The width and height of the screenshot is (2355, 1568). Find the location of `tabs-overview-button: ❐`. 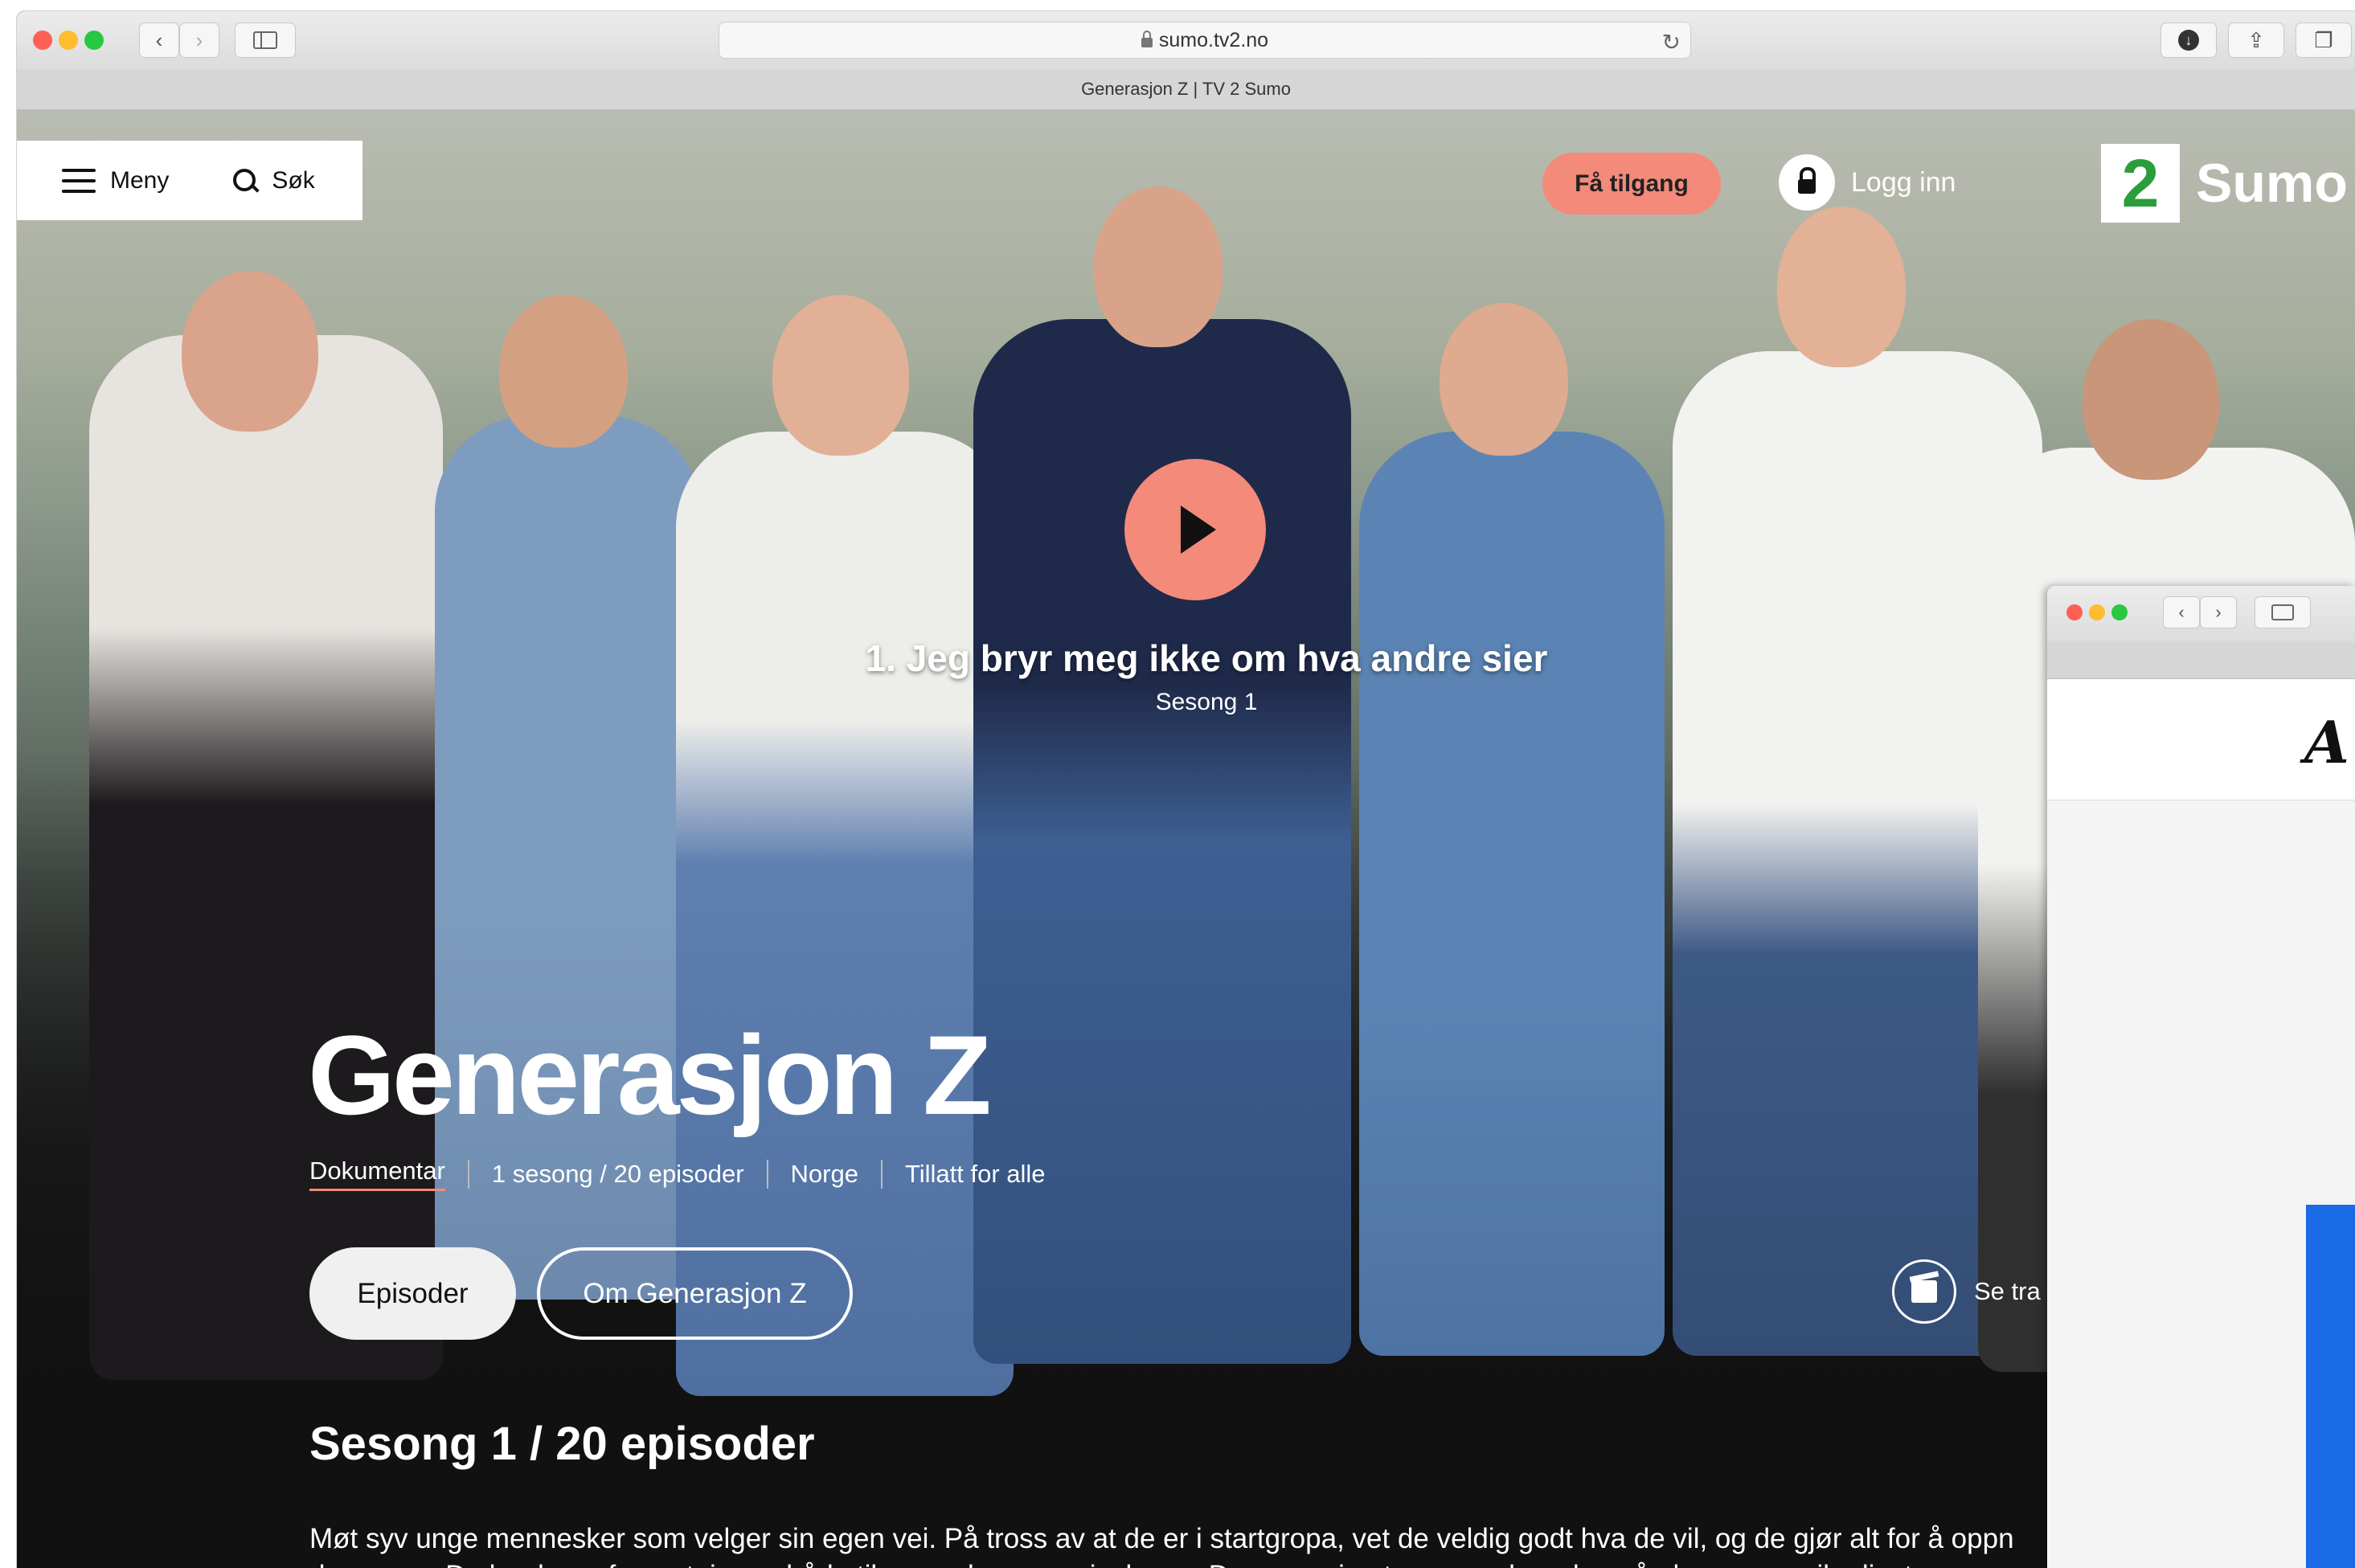

tabs-overview-button: ❐ is located at coordinates (2324, 40).